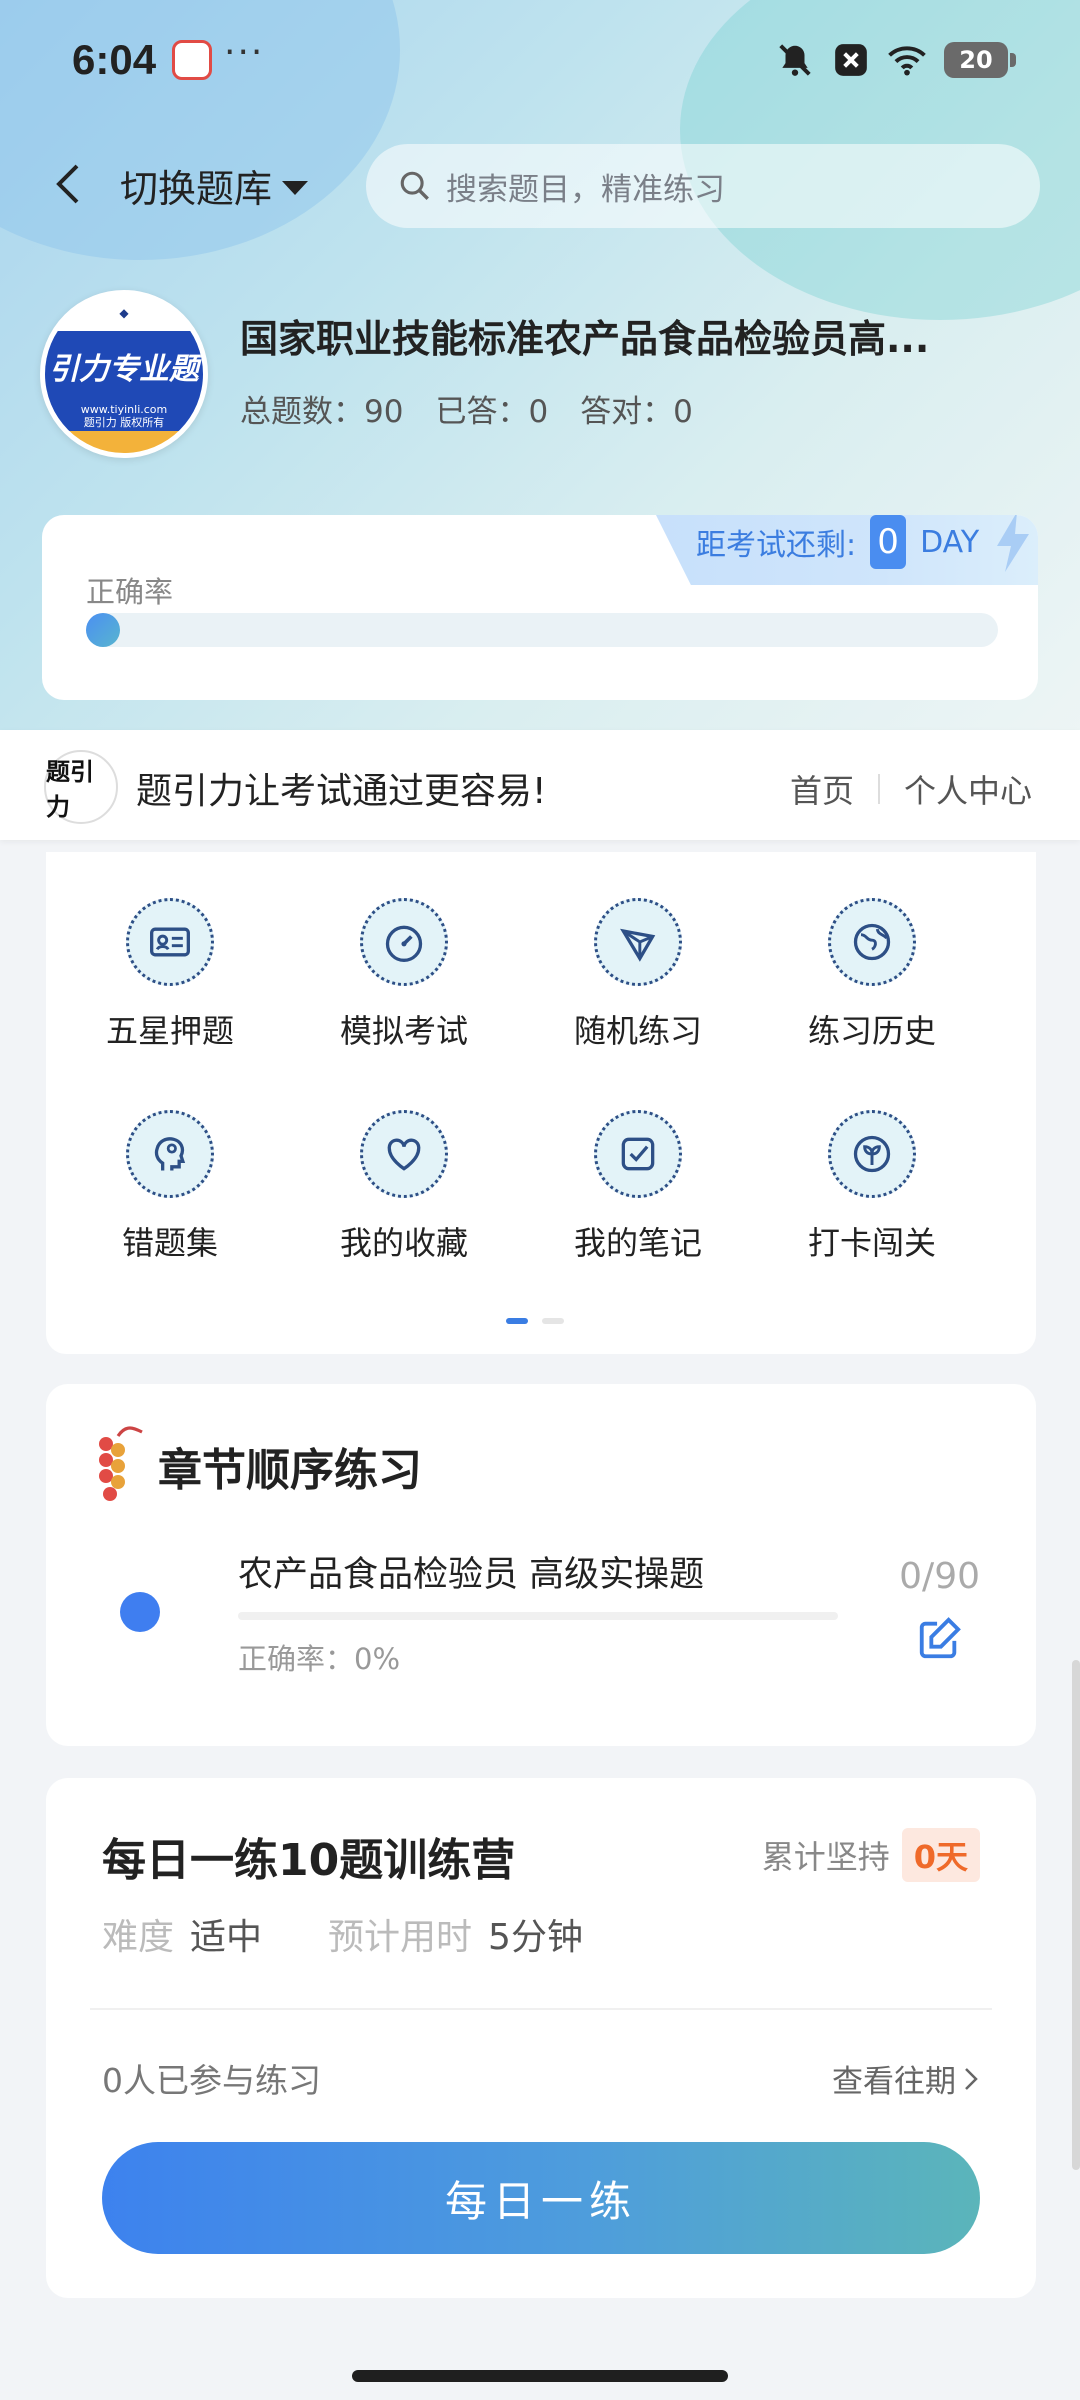 This screenshot has width=1080, height=2400. What do you see at coordinates (130, 592) in the screenshot?
I see `accuracy-label: 正确率` at bounding box center [130, 592].